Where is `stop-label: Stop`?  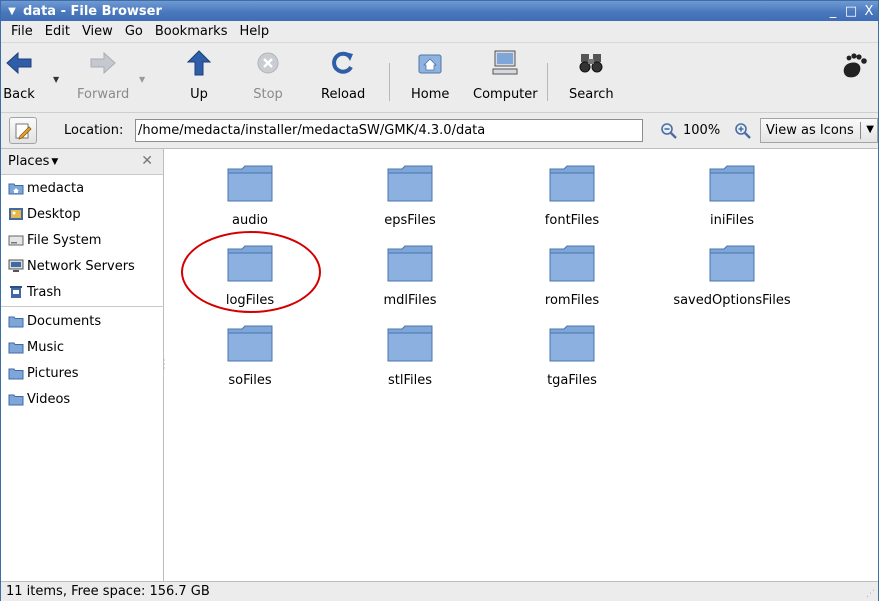
stop-label: Stop is located at coordinates (268, 94).